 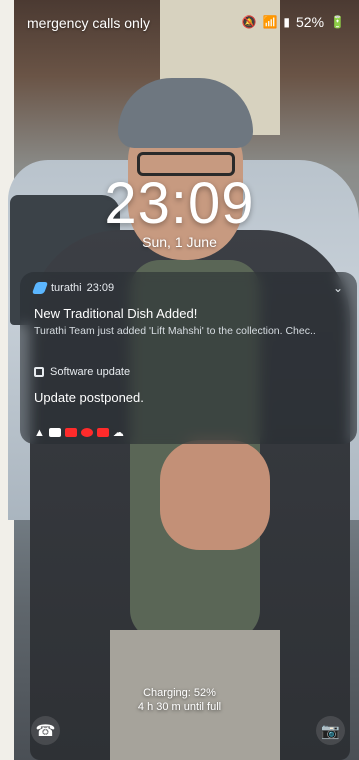 What do you see at coordinates (40, 288) in the screenshot?
I see `turathi-app-icon` at bounding box center [40, 288].